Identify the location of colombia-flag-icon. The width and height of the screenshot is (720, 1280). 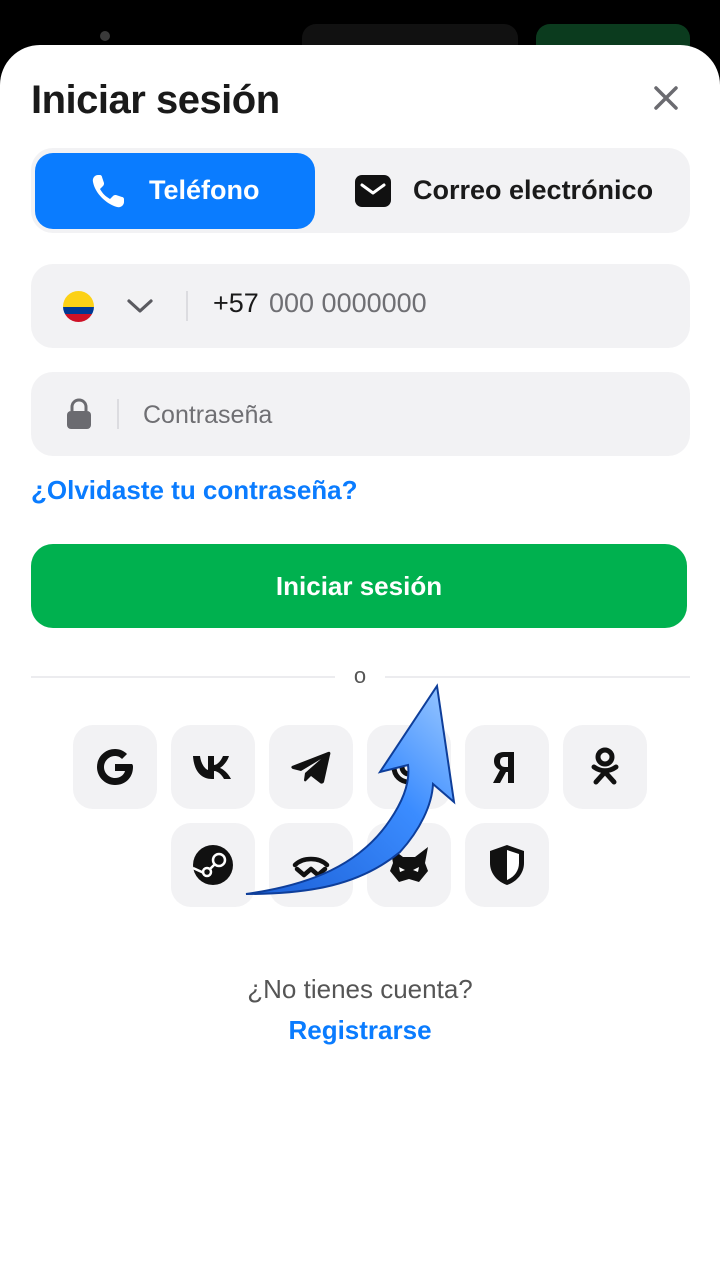
(78, 306).